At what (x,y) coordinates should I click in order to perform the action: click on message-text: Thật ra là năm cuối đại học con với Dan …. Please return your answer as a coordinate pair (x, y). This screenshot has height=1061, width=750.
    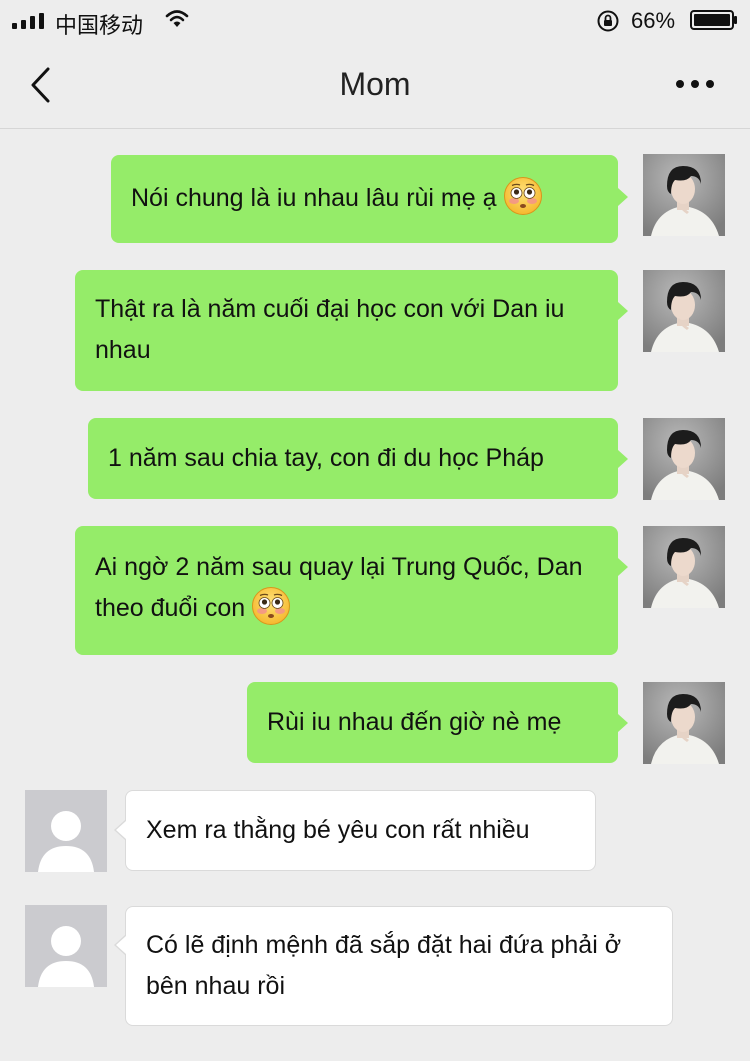
    Looking at the image, I should click on (330, 329).